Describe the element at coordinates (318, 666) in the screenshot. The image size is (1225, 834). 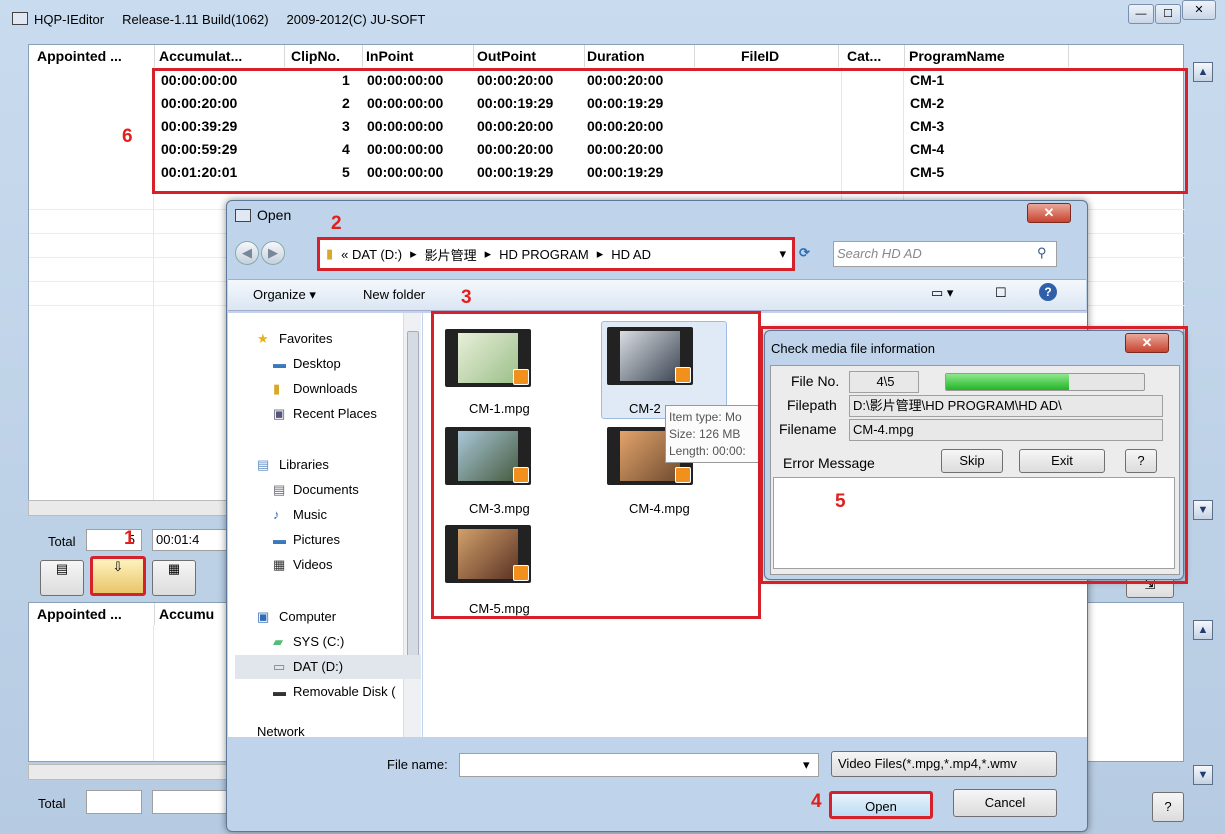
I see `nav-dat-d: DAT (D:)` at that location.